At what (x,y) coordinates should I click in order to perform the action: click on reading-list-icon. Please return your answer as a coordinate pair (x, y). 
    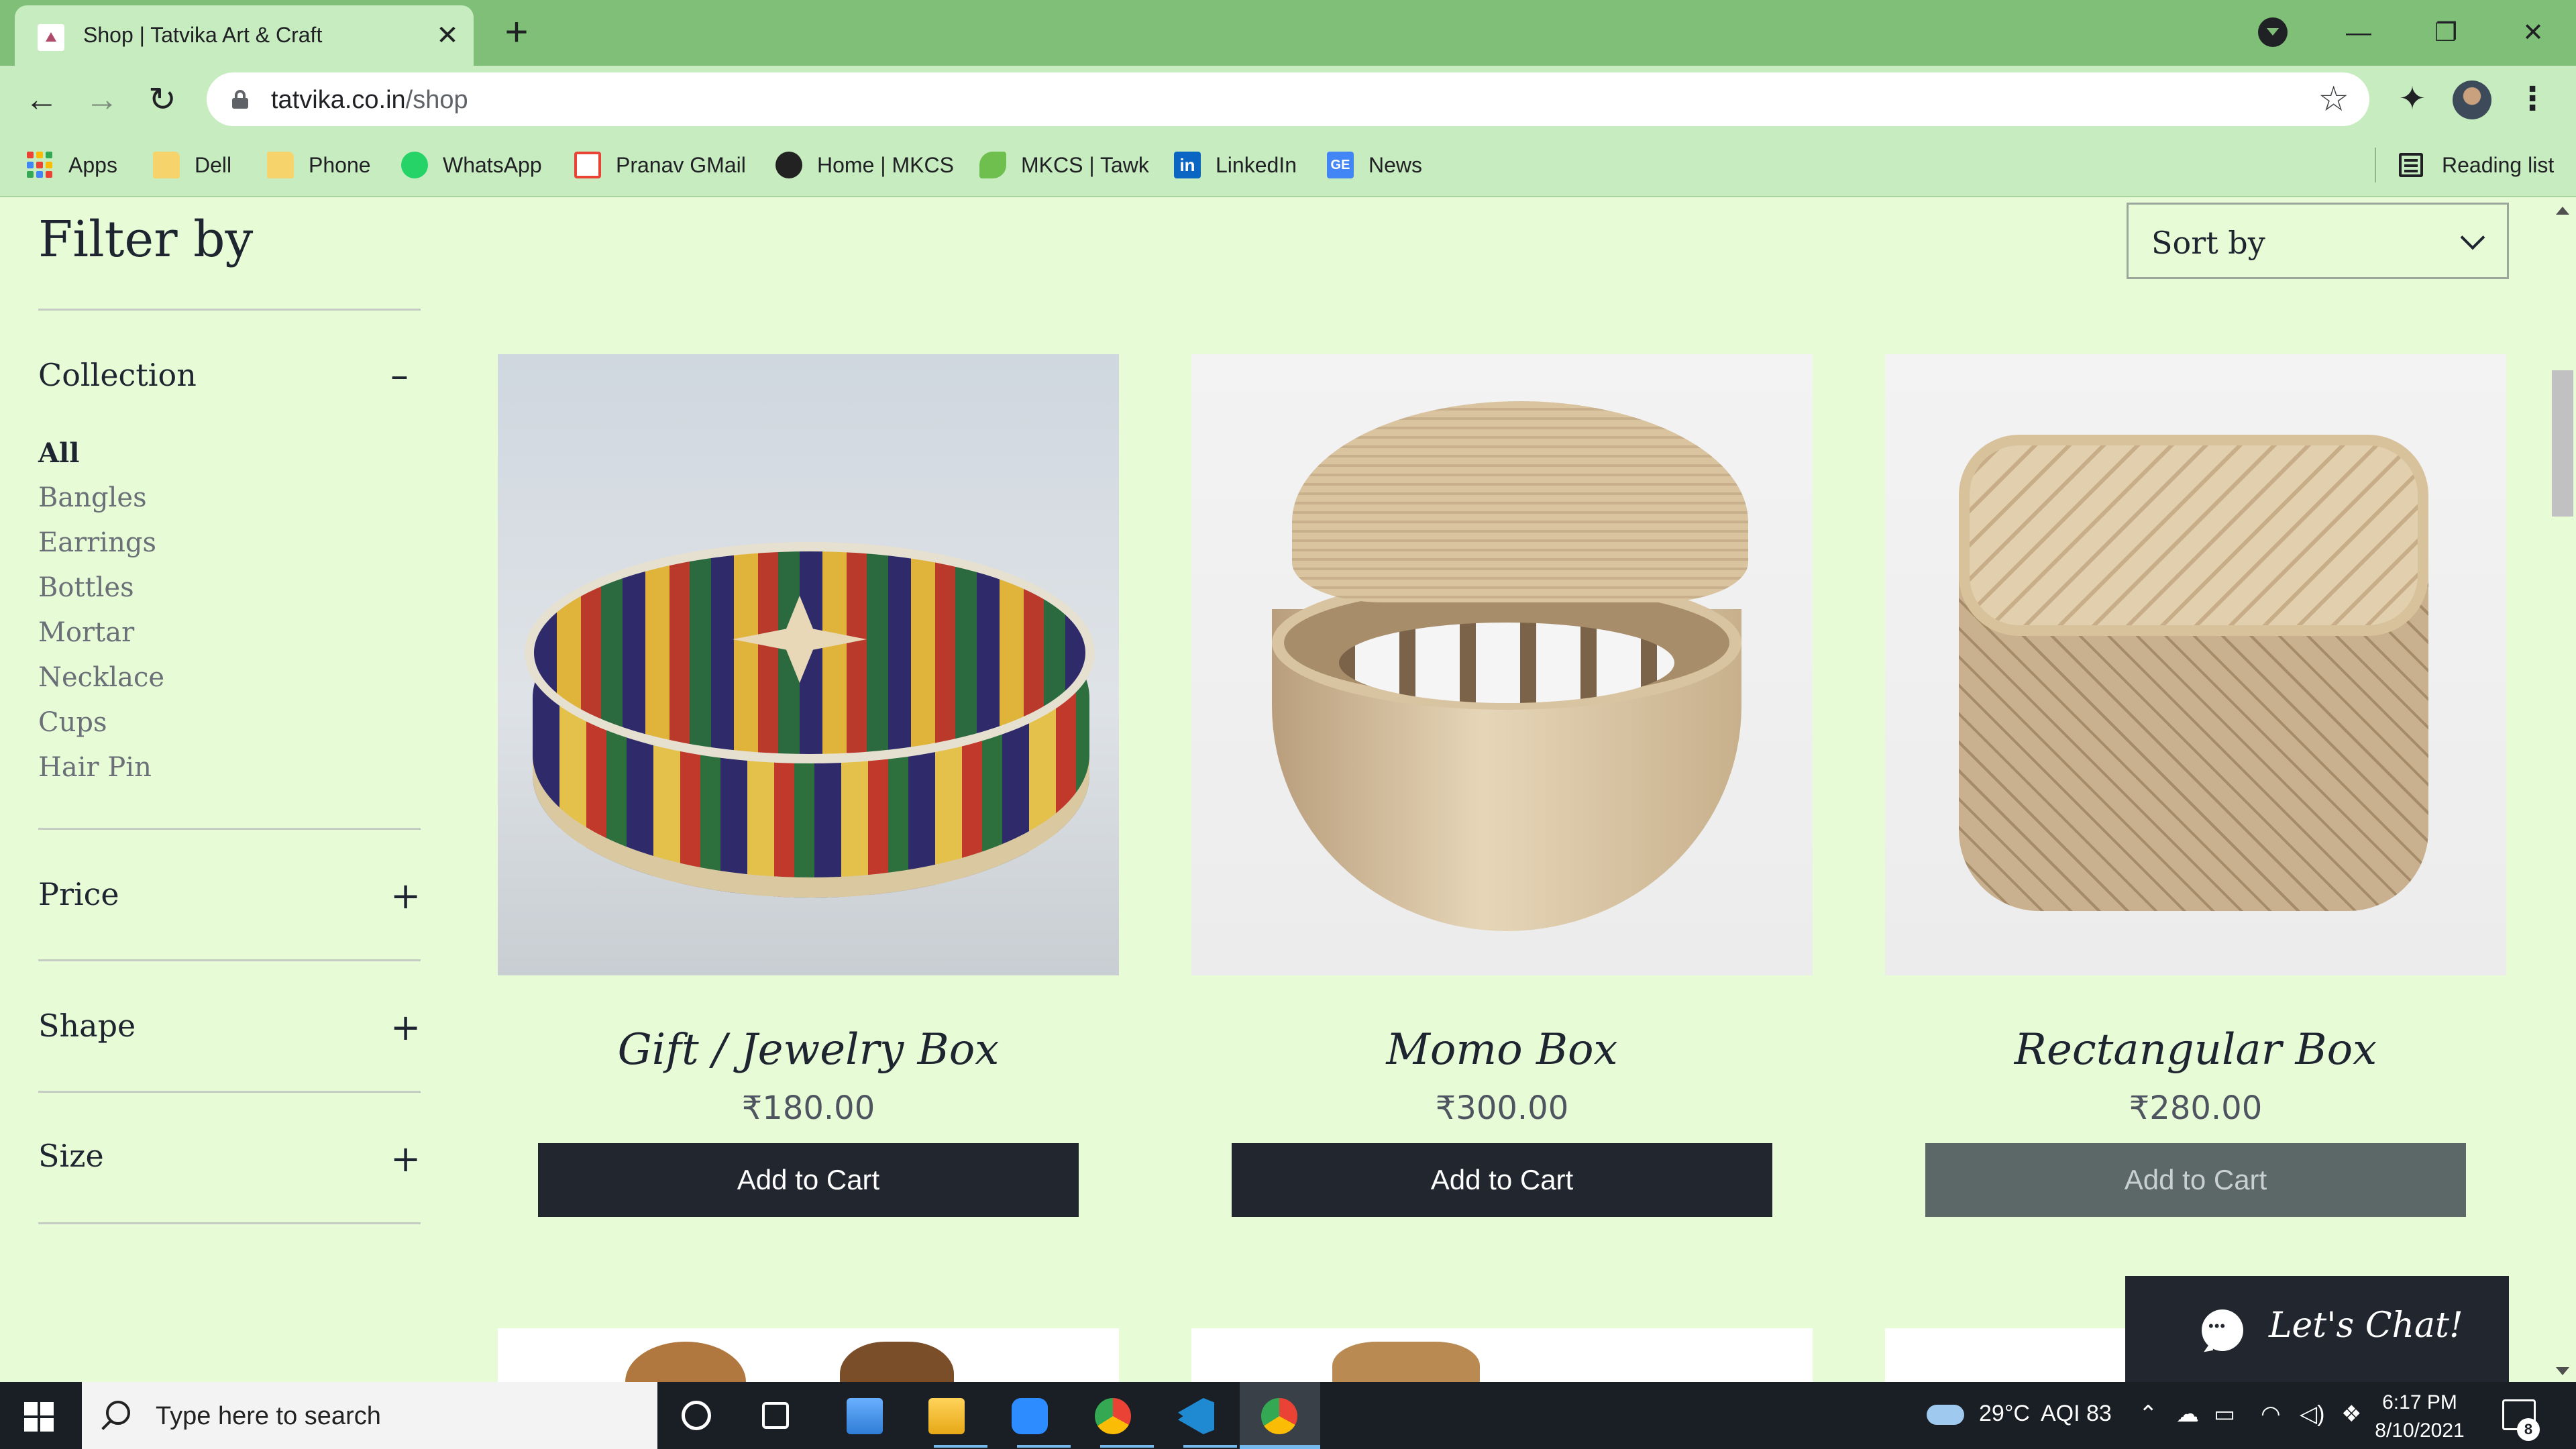
    Looking at the image, I should click on (2411, 165).